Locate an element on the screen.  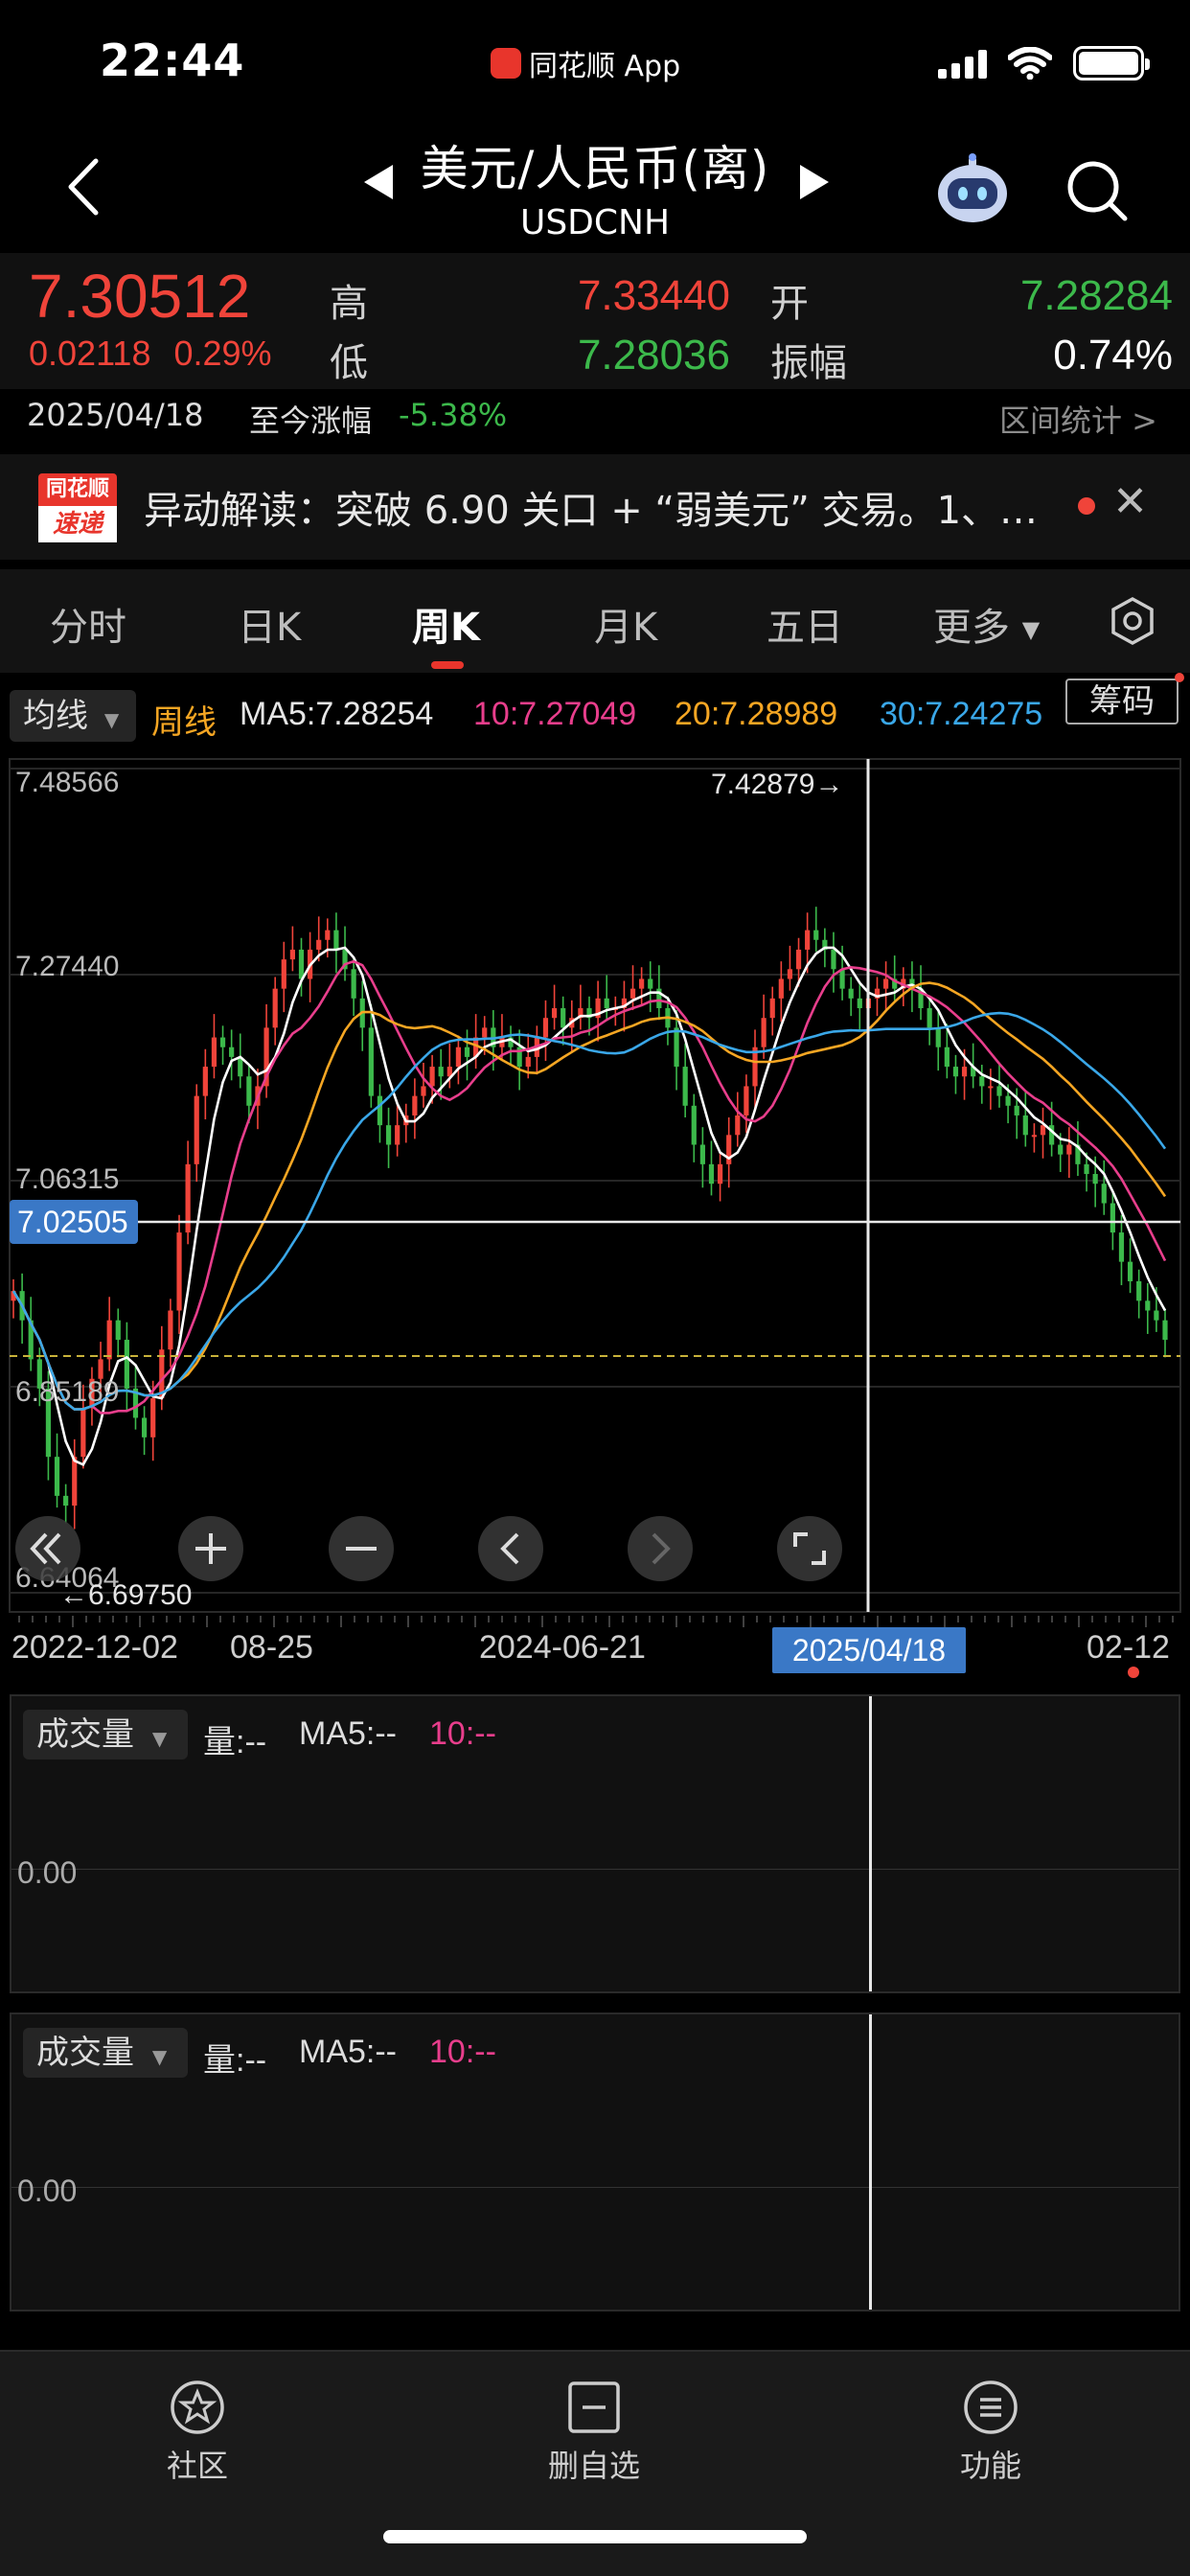
battery-icon is located at coordinates (1111, 63).